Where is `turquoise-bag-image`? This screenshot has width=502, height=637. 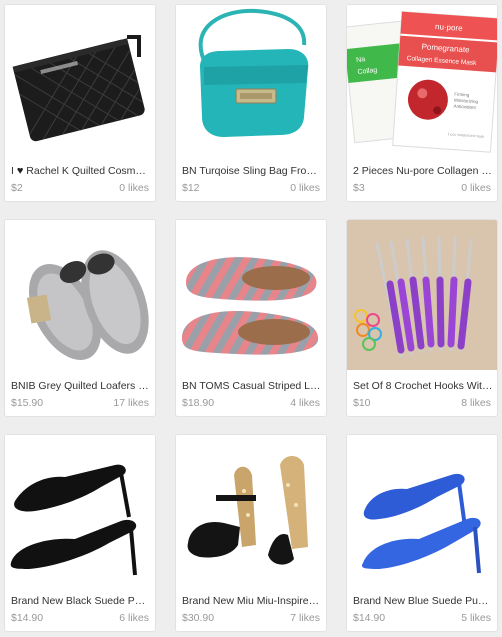 turquoise-bag-image is located at coordinates (251, 80).